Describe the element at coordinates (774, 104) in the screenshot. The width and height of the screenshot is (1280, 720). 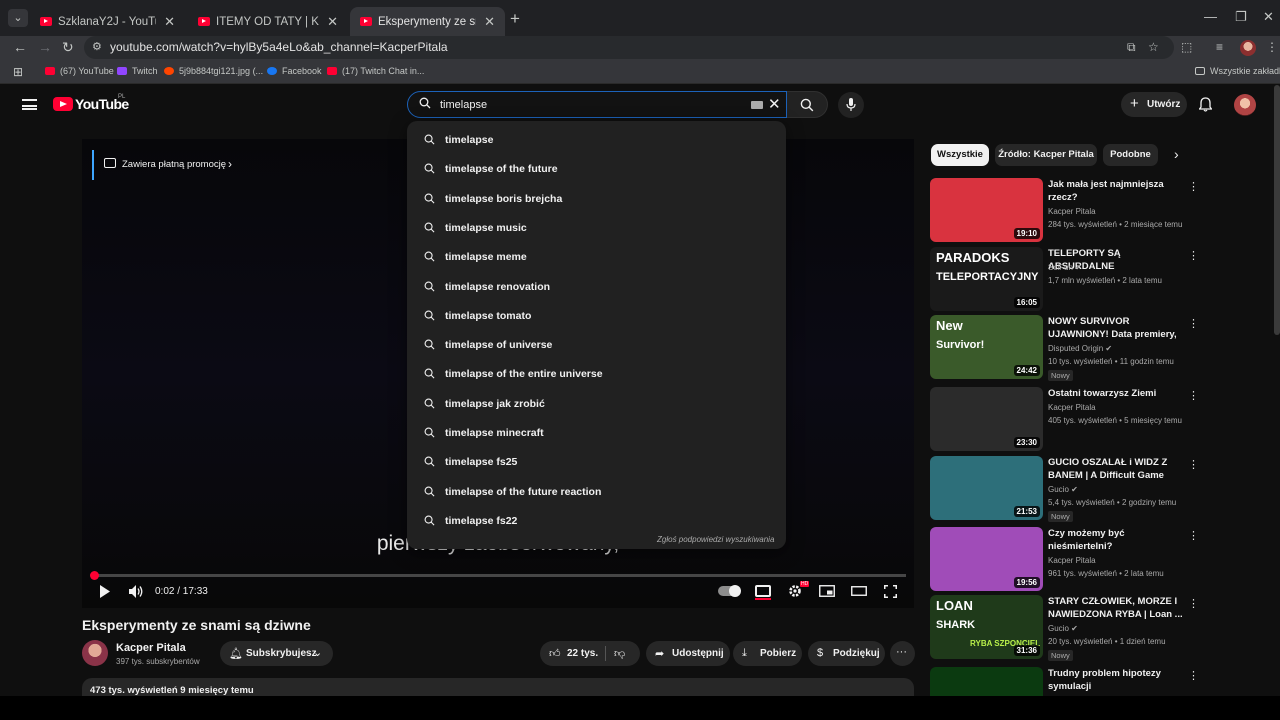
I see `clear-search-icon: ✕` at that location.